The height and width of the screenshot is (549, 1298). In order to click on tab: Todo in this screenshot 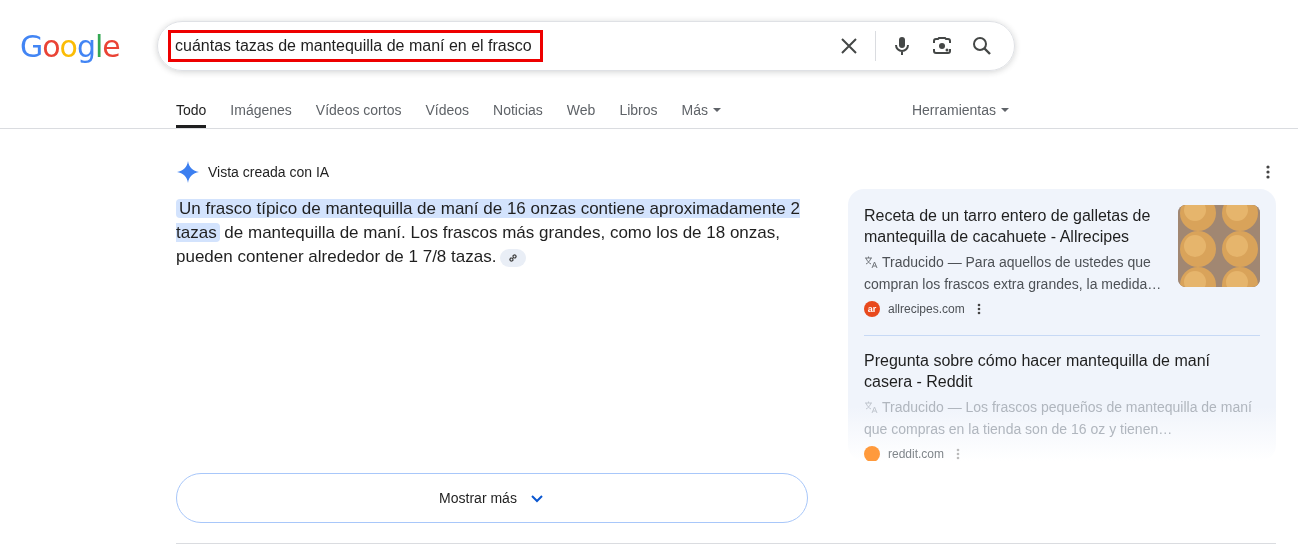, I will do `click(191, 110)`.